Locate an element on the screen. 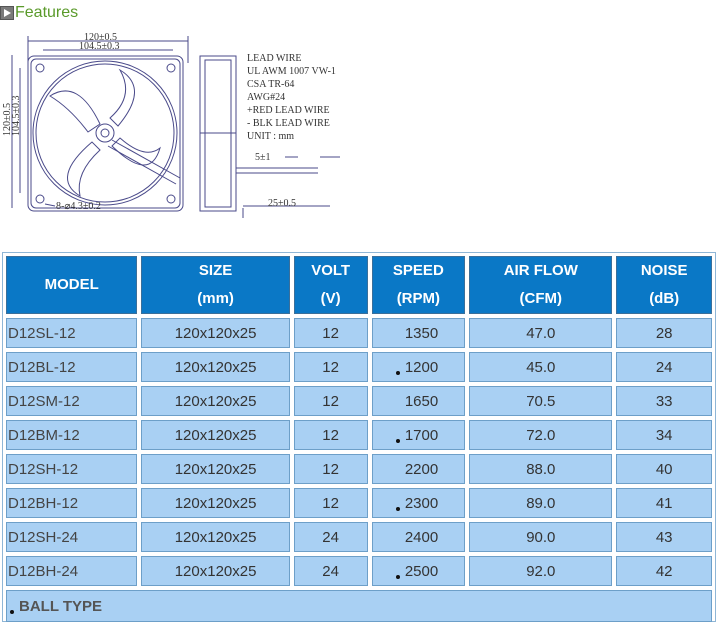 Image resolution: width=720 pixels, height=626 pixels. airflow-cell: 92.0 is located at coordinates (541, 571).